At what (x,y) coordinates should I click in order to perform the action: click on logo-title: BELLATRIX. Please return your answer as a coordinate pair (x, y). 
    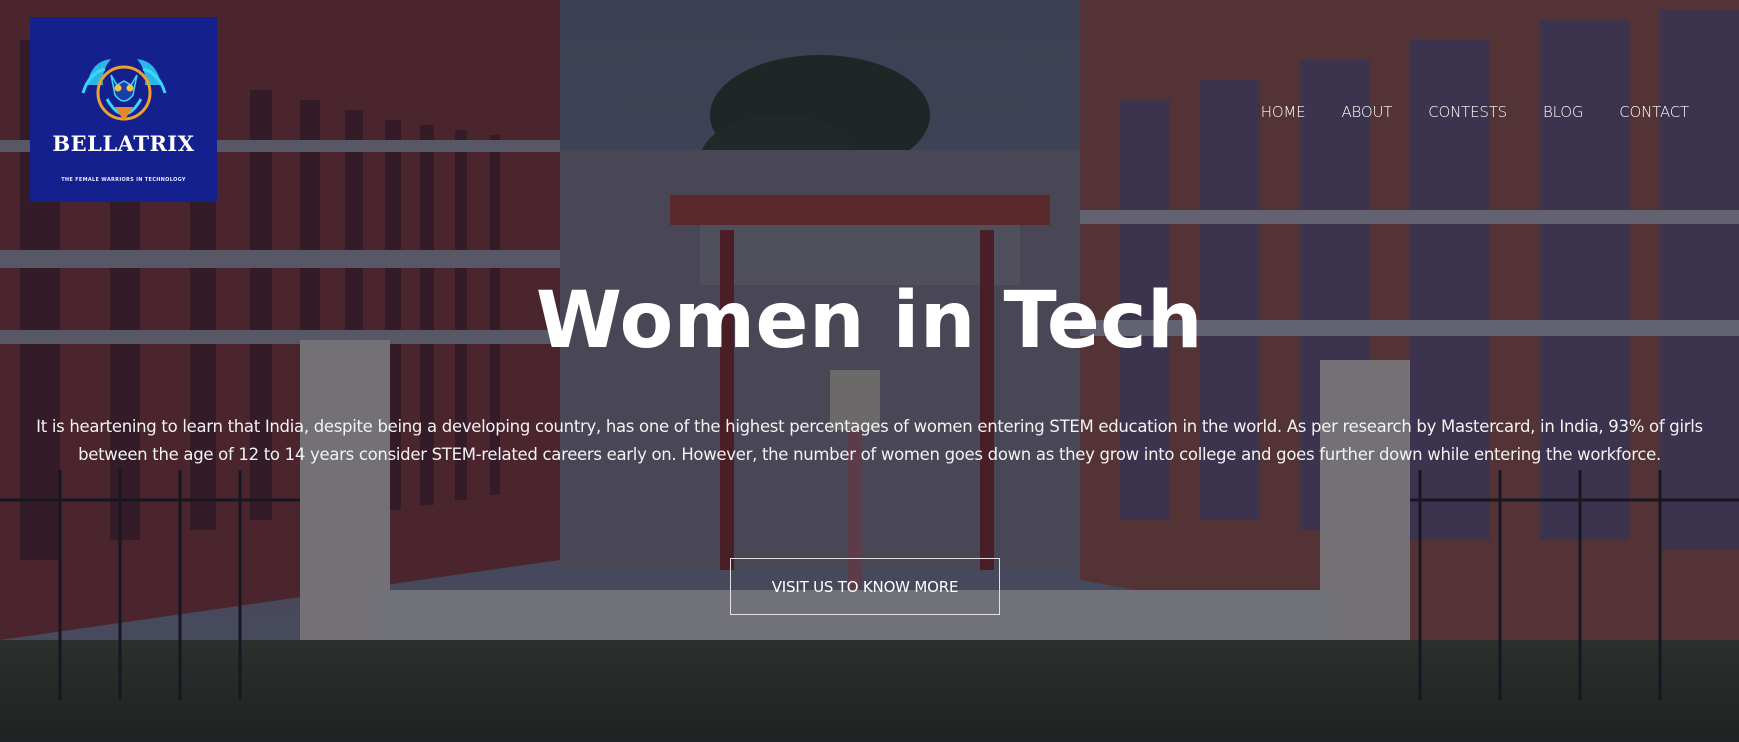
    Looking at the image, I should click on (123, 143).